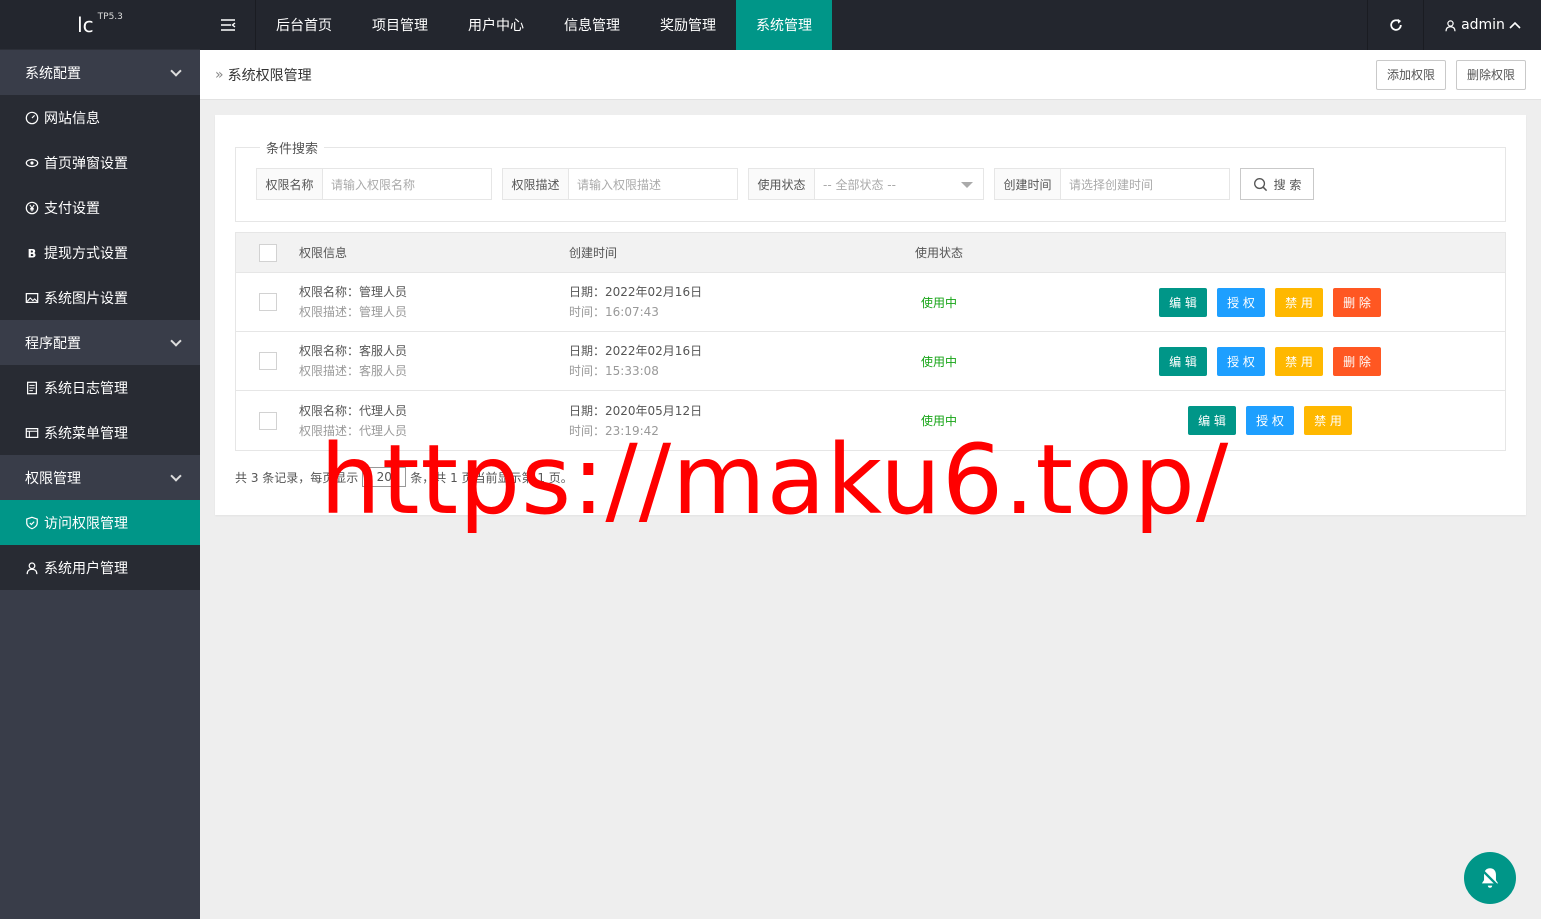 The height and width of the screenshot is (919, 1541). What do you see at coordinates (292, 147) in the screenshot?
I see `search-legend: 条件搜索` at bounding box center [292, 147].